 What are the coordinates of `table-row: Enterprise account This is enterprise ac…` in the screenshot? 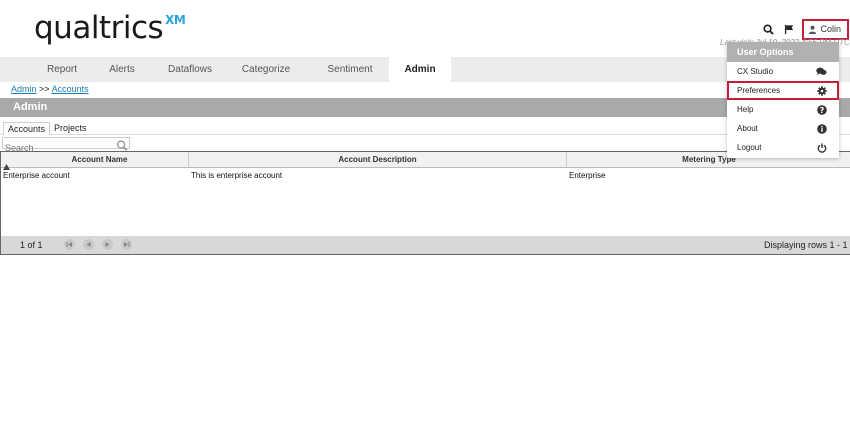 It's located at (425, 175).